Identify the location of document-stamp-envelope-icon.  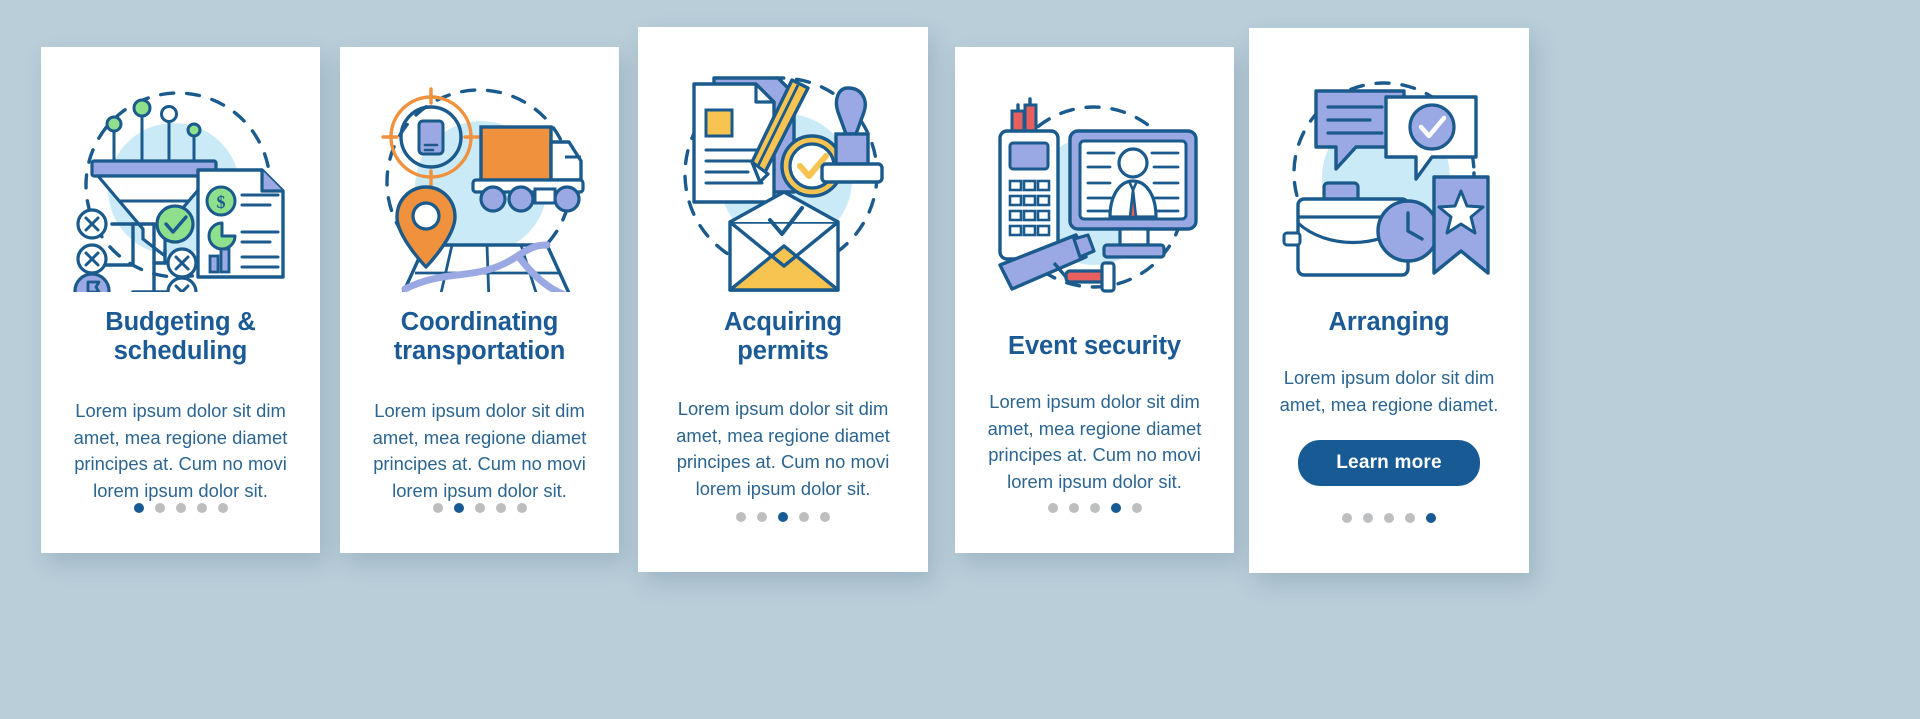
(783, 184).